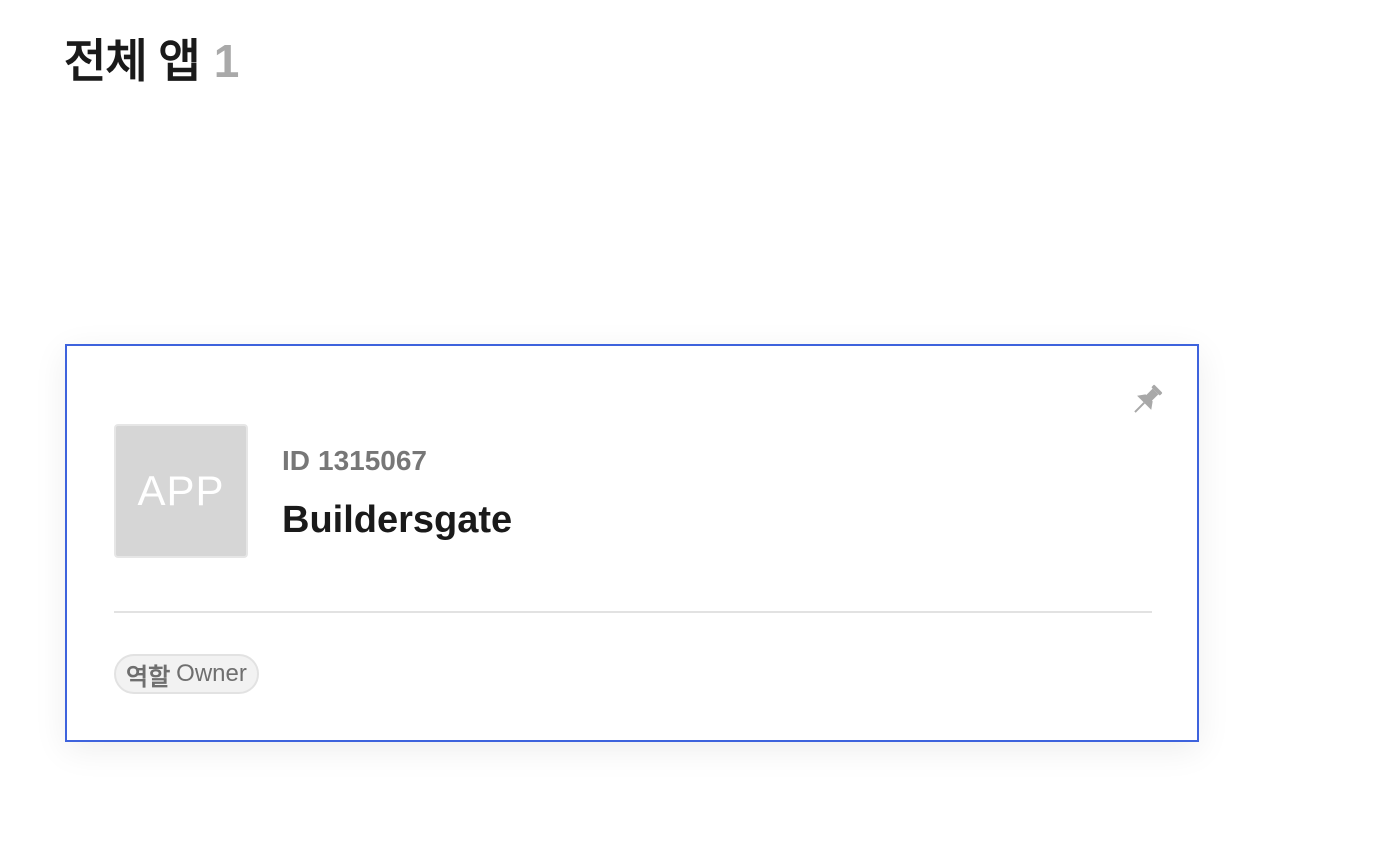 This screenshot has height=852, width=1382. I want to click on pin-button, so click(1147, 400).